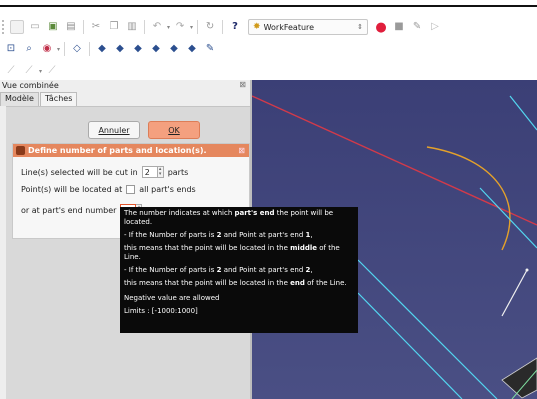  What do you see at coordinates (109, 49) in the screenshot?
I see `view-toolbar: ⊡ ⌕ ◉ ▾ ◇ ◆ ◆ ◆ ◆ ◆ ◆ ✎` at bounding box center [109, 49].